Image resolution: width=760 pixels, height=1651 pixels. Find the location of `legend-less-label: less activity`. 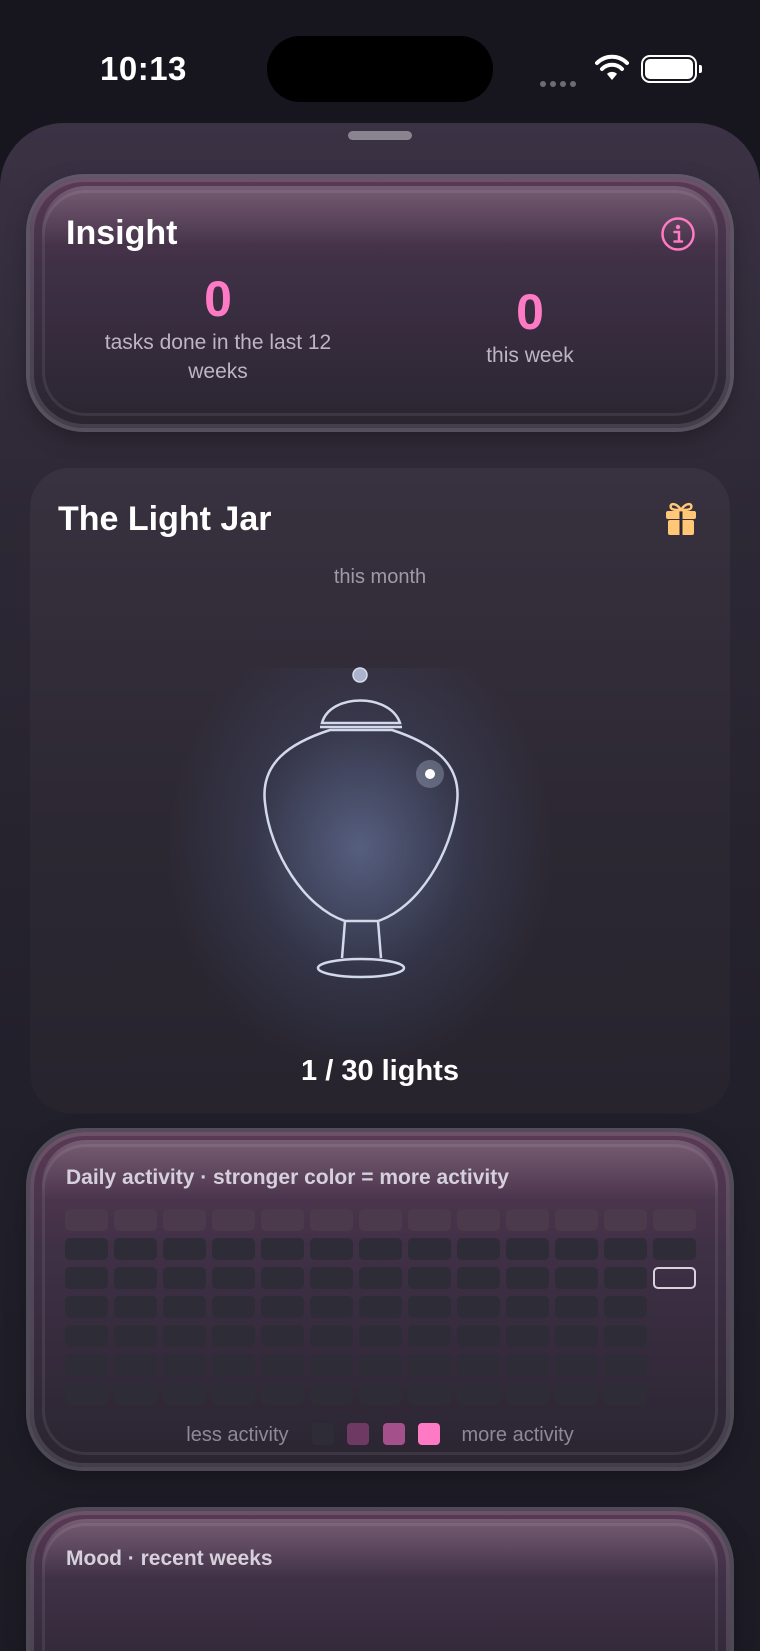

legend-less-label: less activity is located at coordinates (237, 1435).